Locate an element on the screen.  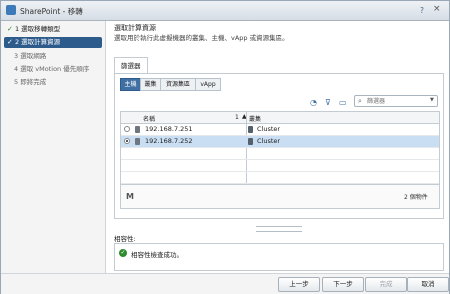
finish-button: 完成 is located at coordinates (386, 284).